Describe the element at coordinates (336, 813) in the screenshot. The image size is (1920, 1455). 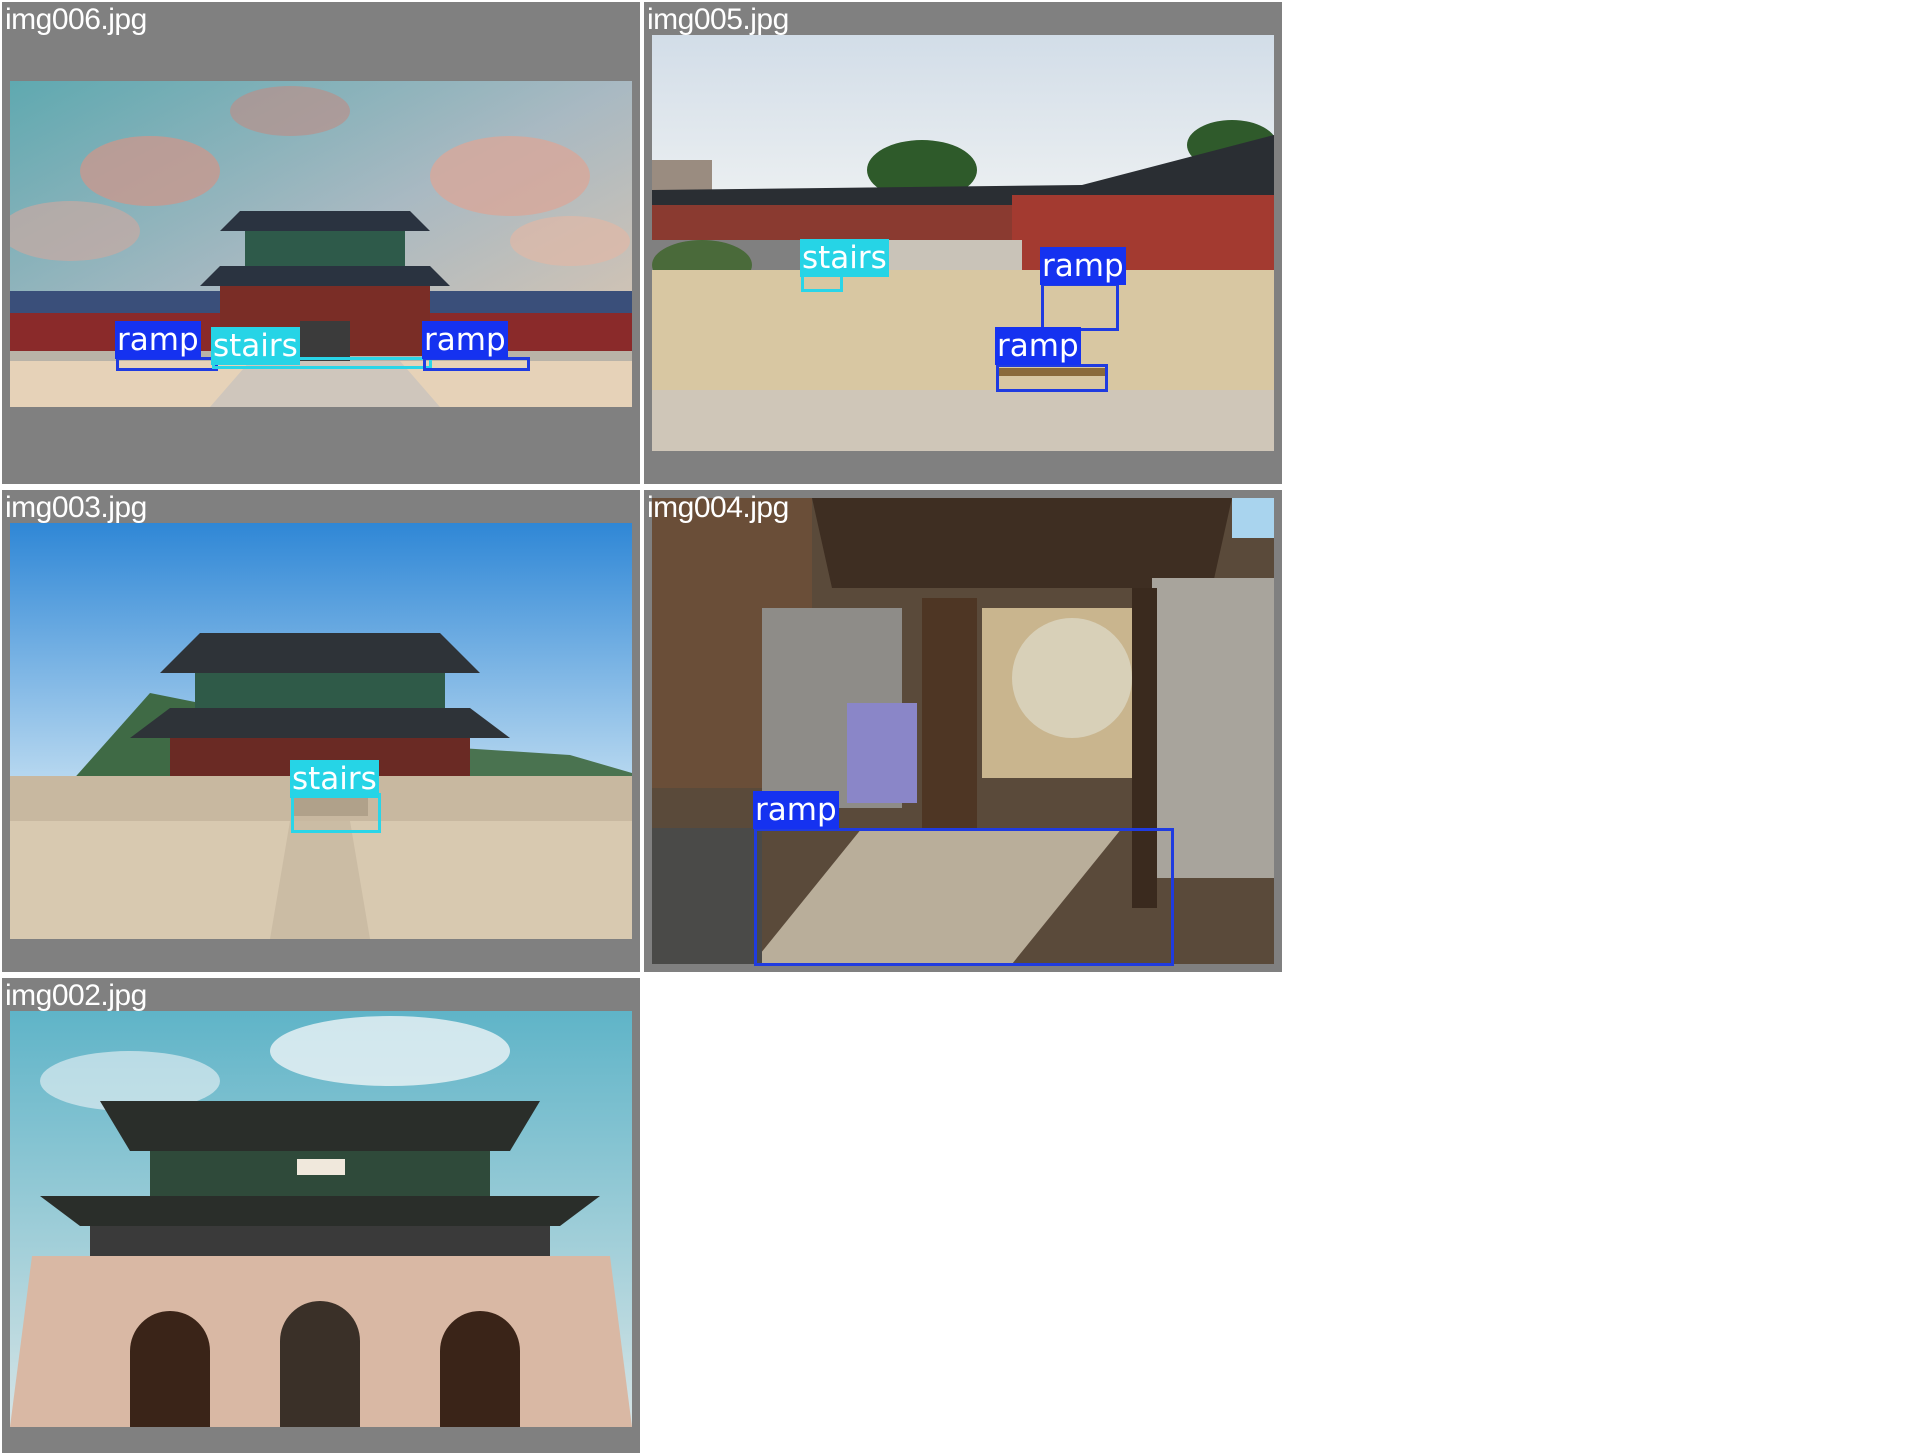
I see `stairs-bounding-box` at that location.